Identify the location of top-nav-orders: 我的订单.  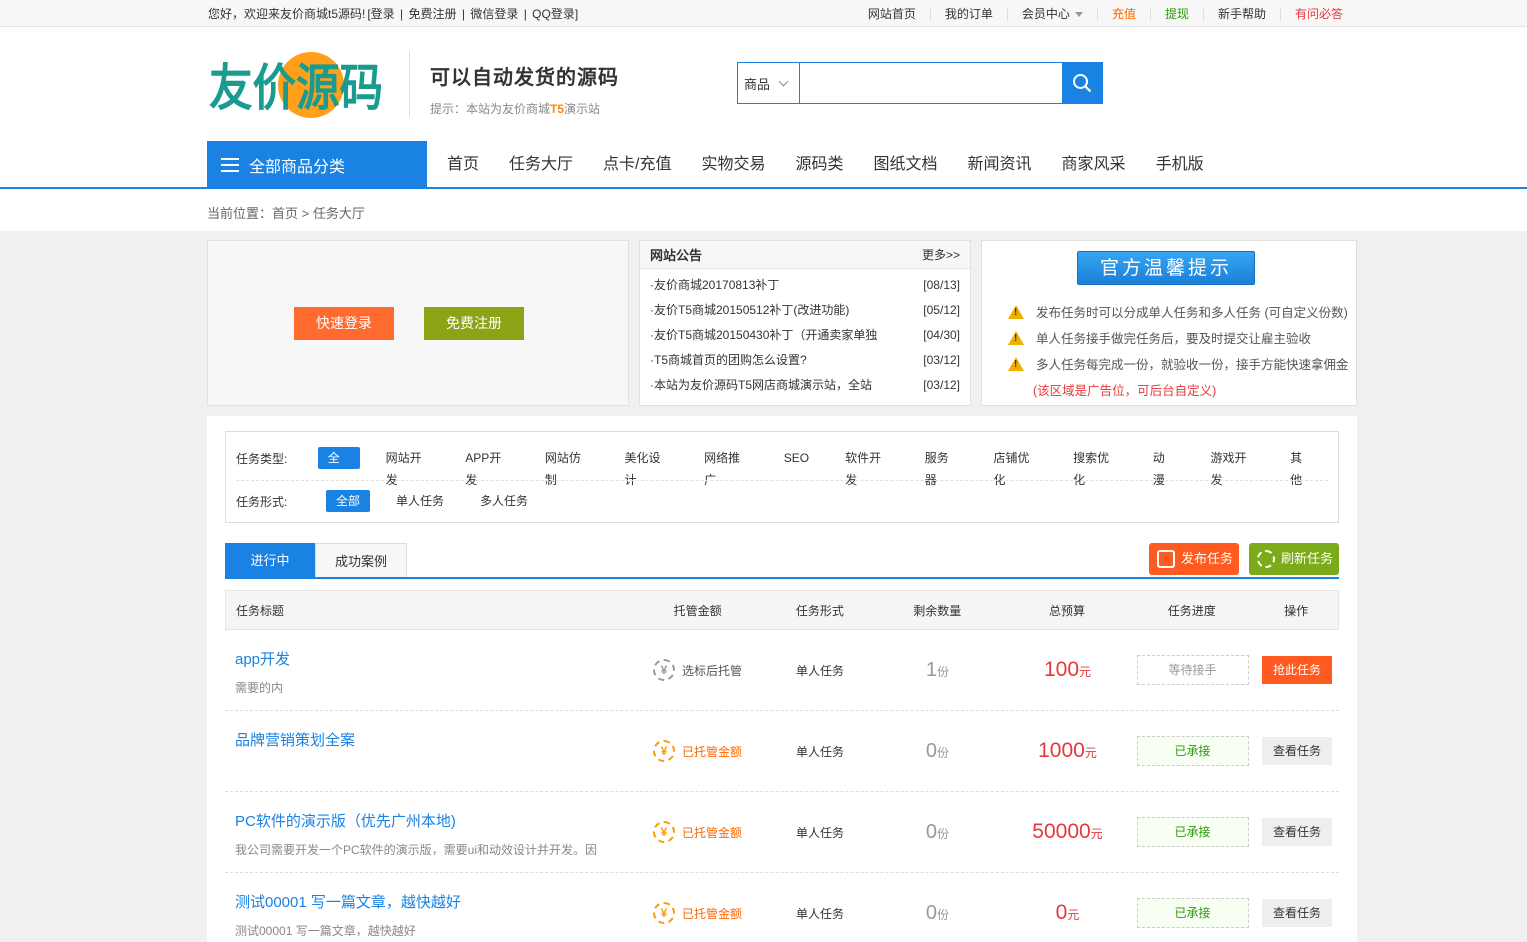
(969, 13).